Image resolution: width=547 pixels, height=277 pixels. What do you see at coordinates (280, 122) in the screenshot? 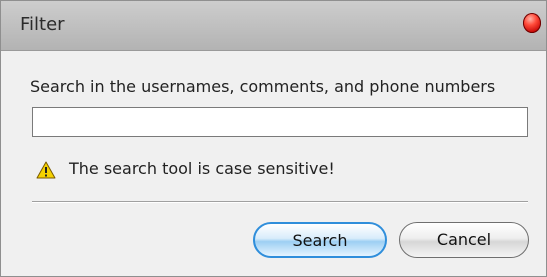
I see `search-input` at bounding box center [280, 122].